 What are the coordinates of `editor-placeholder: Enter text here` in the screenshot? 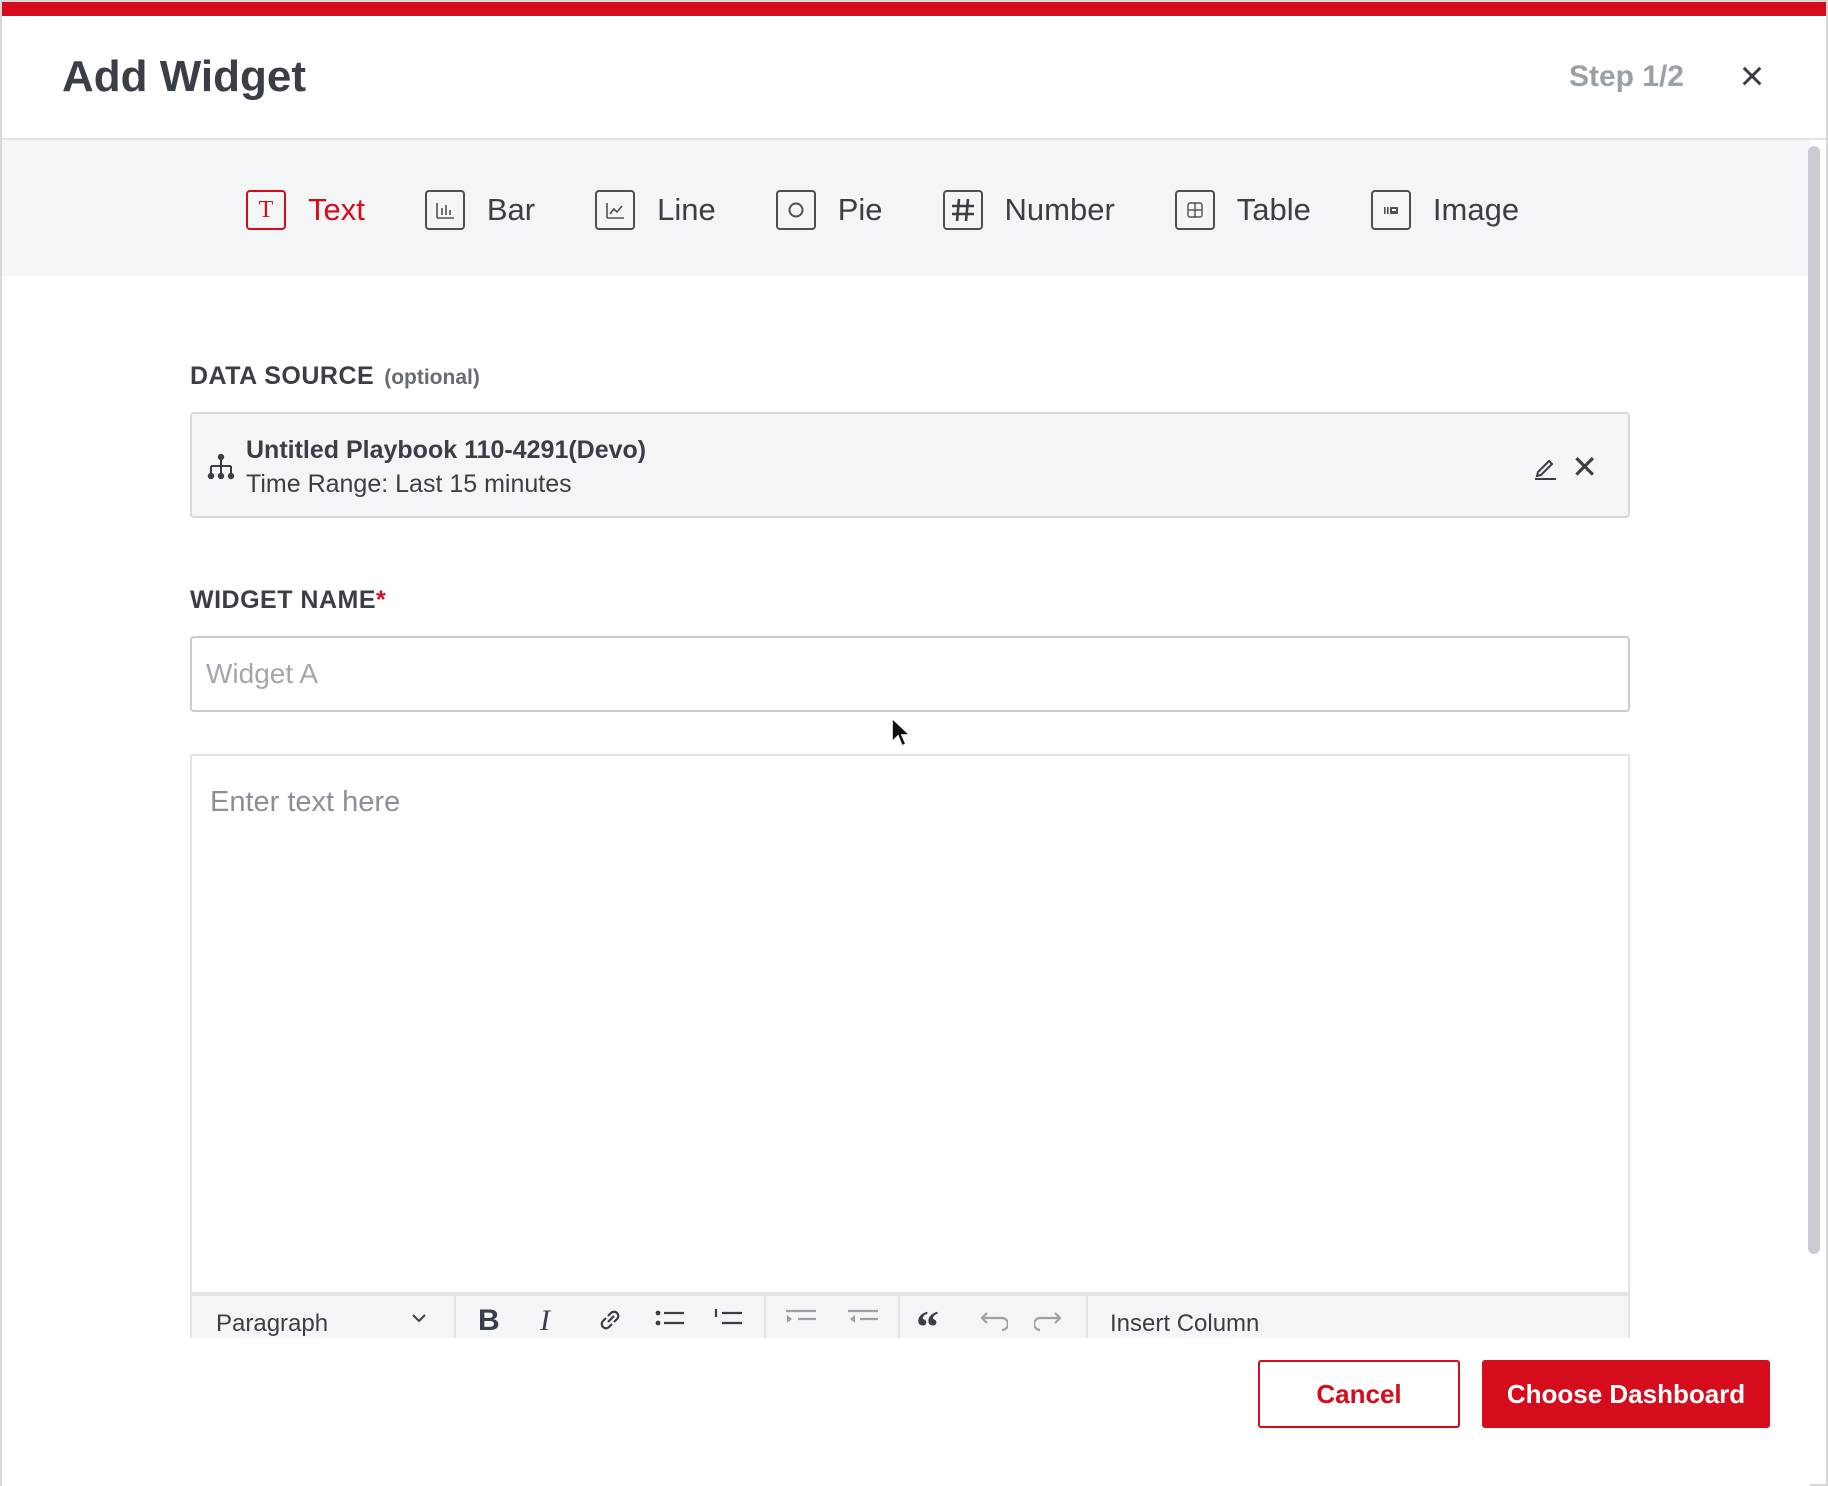 It's located at (305, 802).